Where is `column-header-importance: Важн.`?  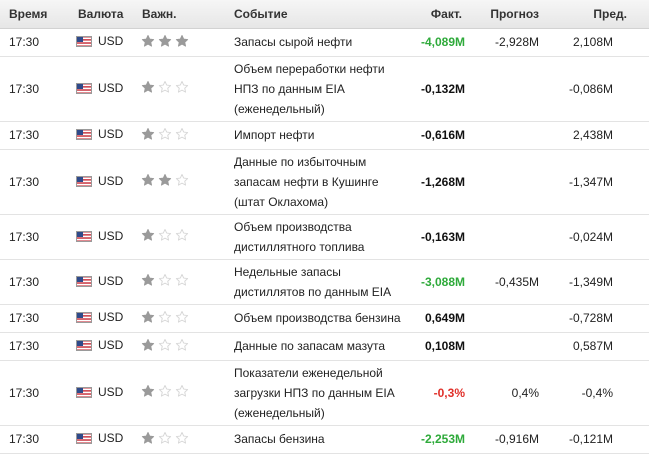 column-header-importance: Важн. is located at coordinates (177, 14).